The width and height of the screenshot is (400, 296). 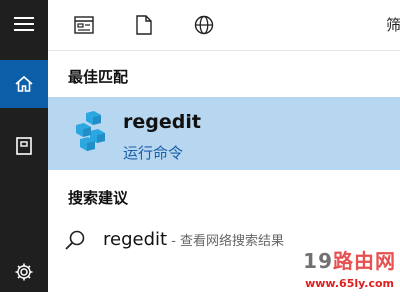 What do you see at coordinates (135, 239) in the screenshot?
I see `suggestion-query: regedit` at bounding box center [135, 239].